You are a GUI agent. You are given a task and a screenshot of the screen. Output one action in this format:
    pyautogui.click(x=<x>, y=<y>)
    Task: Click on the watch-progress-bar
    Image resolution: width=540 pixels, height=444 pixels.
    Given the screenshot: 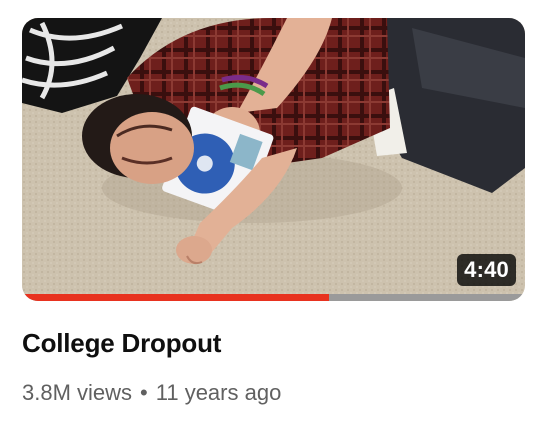 What is the action you would take?
    pyautogui.click(x=273, y=297)
    